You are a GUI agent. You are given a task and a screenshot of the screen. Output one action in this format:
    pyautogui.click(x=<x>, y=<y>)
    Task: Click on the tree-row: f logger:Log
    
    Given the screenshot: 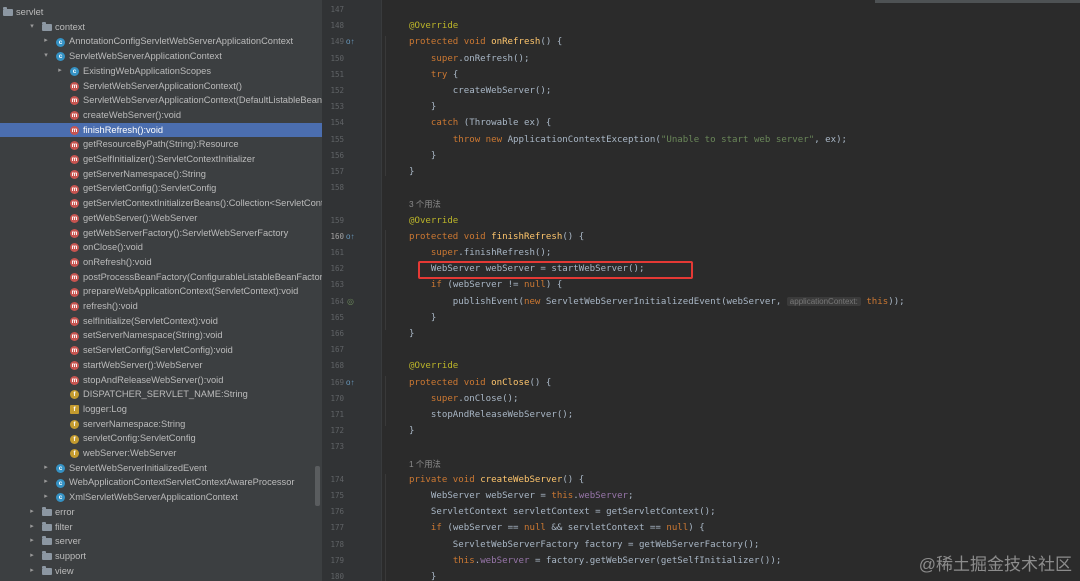 What is the action you would take?
    pyautogui.click(x=161, y=409)
    